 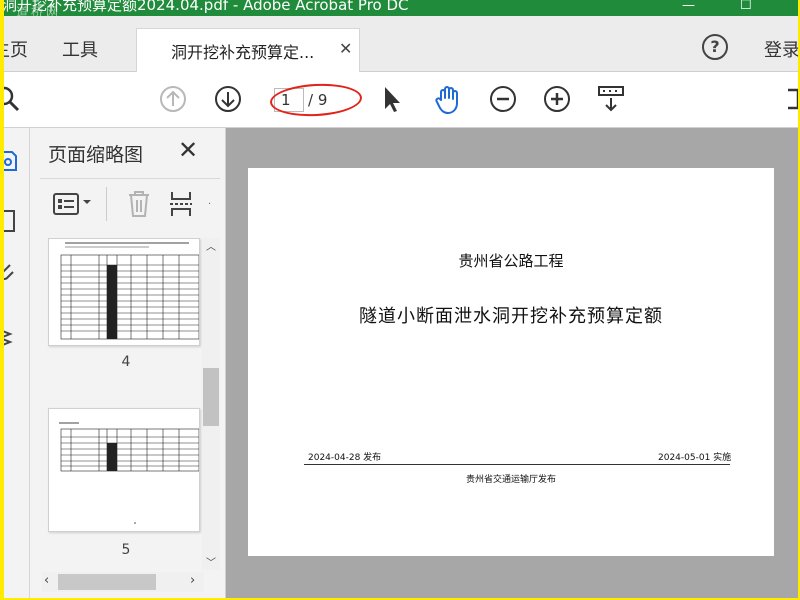 What do you see at coordinates (182, 204) in the screenshot?
I see `insert-page-icon` at bounding box center [182, 204].